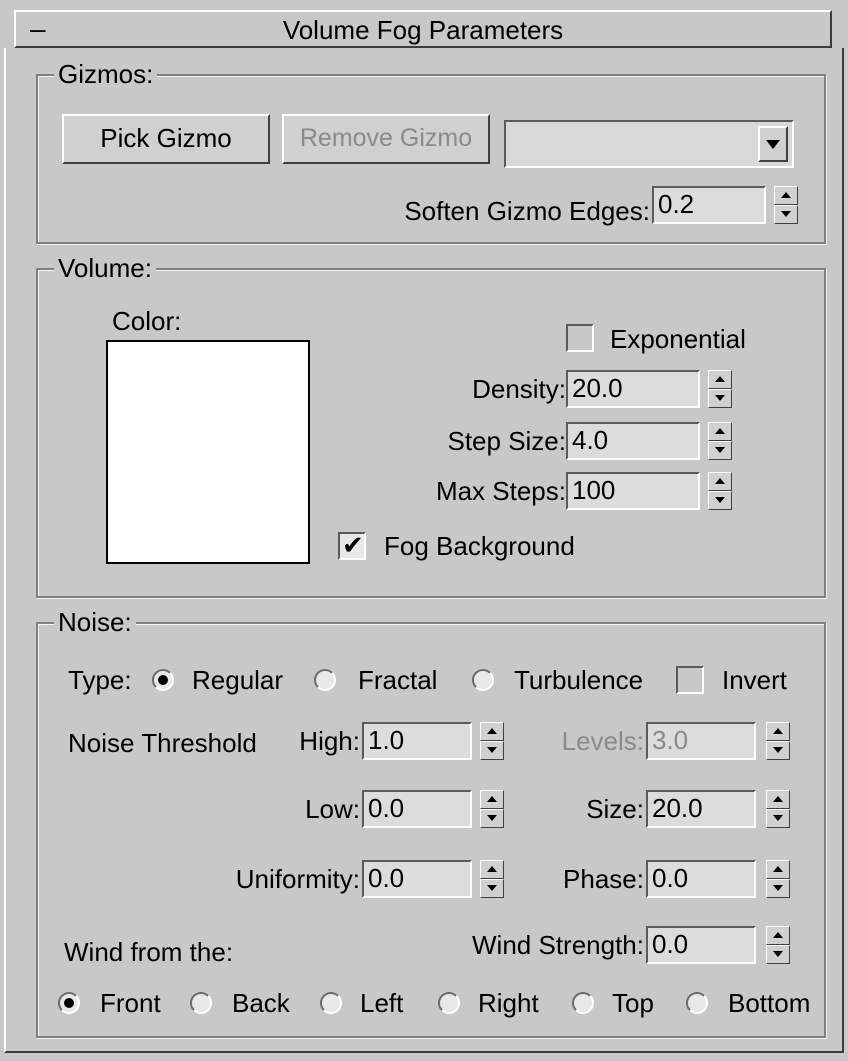  What do you see at coordinates (701, 809) in the screenshot?
I see `size-field: 20.0` at bounding box center [701, 809].